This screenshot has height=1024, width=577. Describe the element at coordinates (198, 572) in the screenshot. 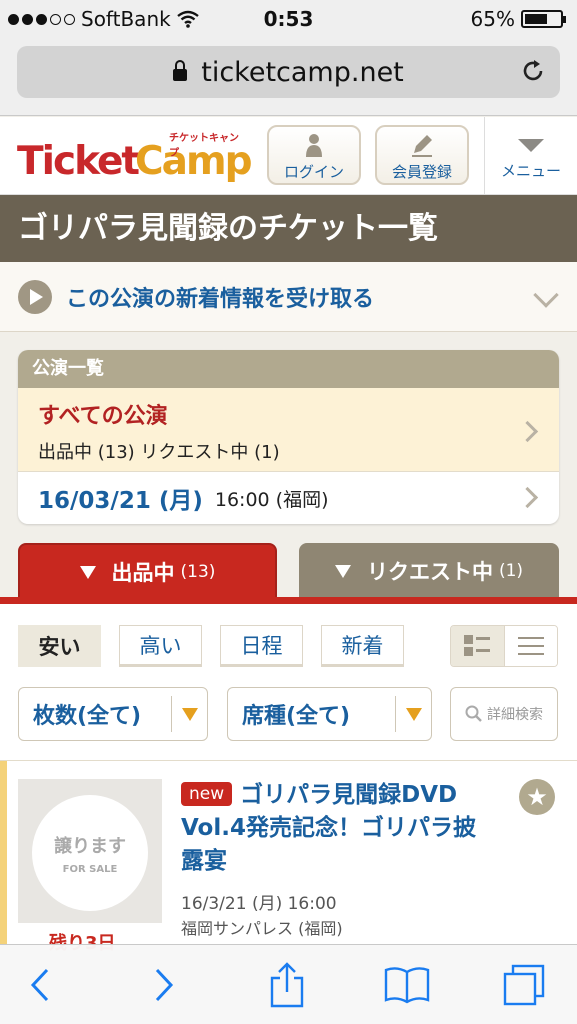

I see `tab-for-sale-count: (13)` at that location.